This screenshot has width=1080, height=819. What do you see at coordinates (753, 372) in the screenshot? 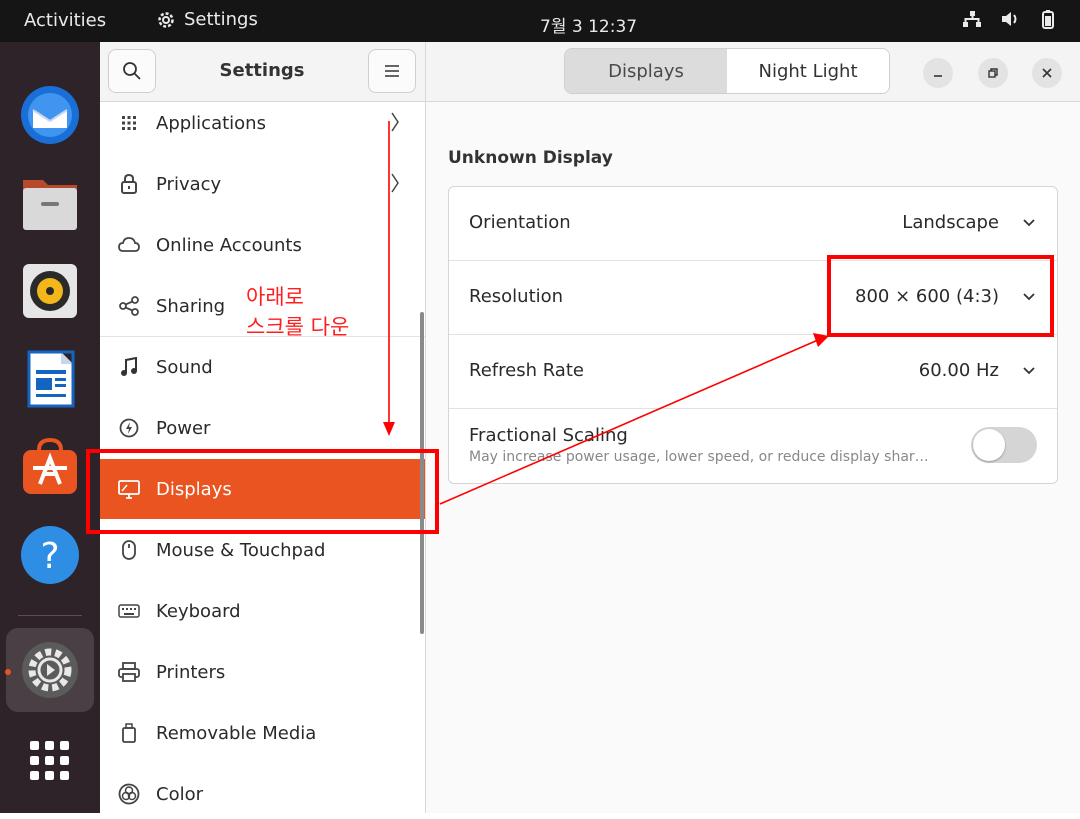
I see `refresh-rate-row: Refresh Rate 60.00 Hz` at bounding box center [753, 372].